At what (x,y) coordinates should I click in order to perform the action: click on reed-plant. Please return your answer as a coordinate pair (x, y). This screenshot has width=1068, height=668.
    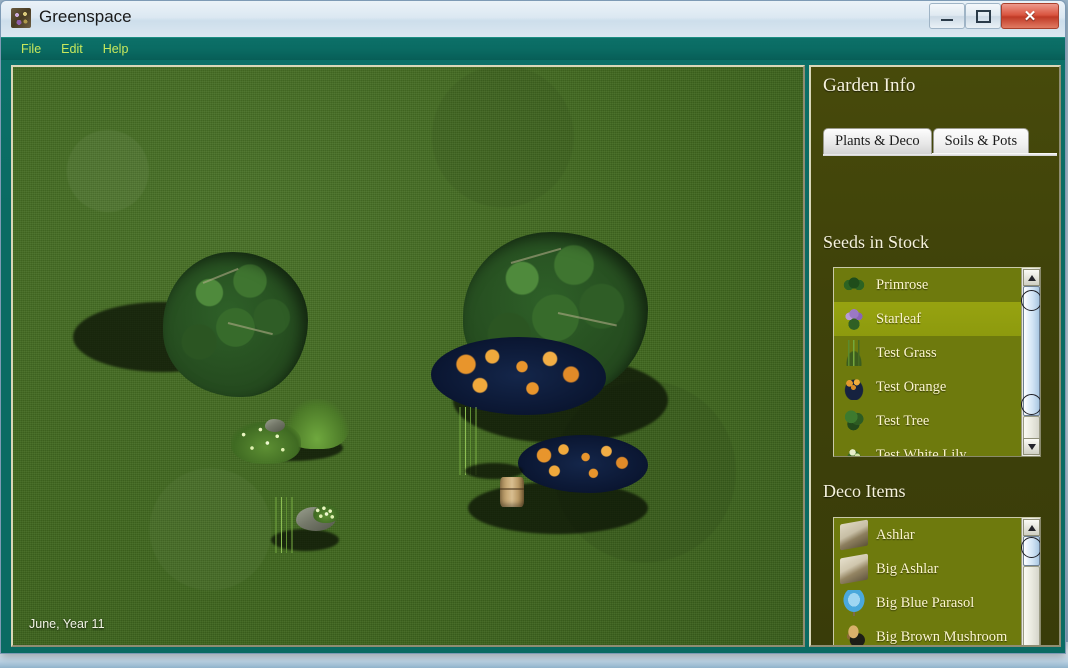
    Looking at the image, I should click on (284, 525).